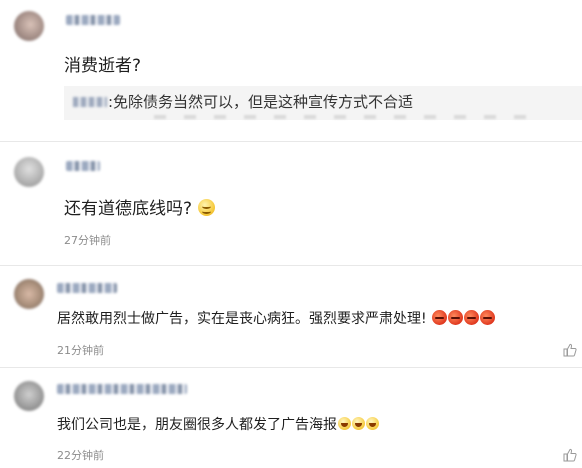 This screenshot has width=582, height=468. Describe the element at coordinates (80, 455) in the screenshot. I see `timestamp: 22分钟前` at that location.